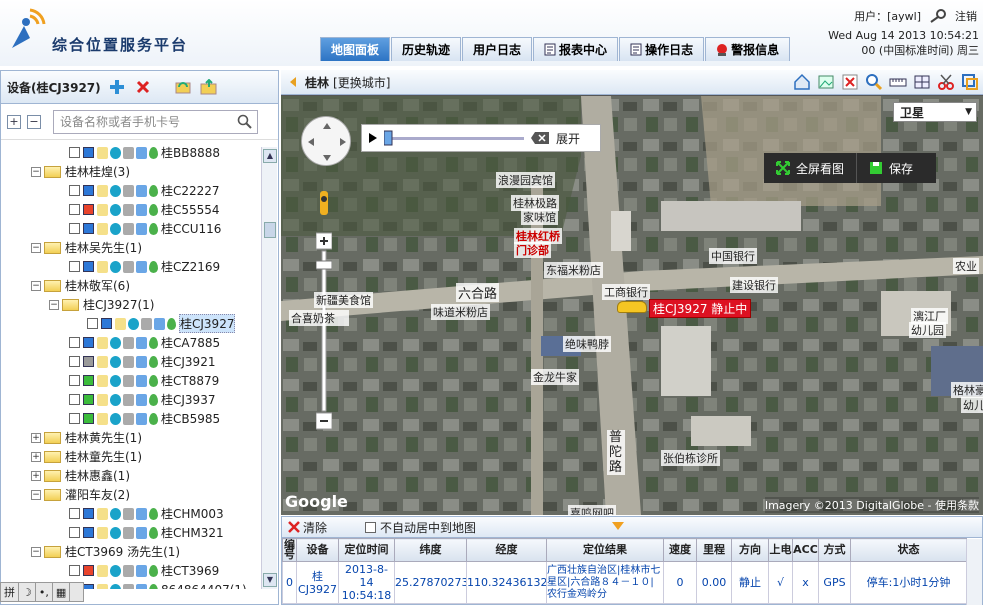 This screenshot has width=983, height=605. I want to click on column-header: 方式, so click(834, 550).